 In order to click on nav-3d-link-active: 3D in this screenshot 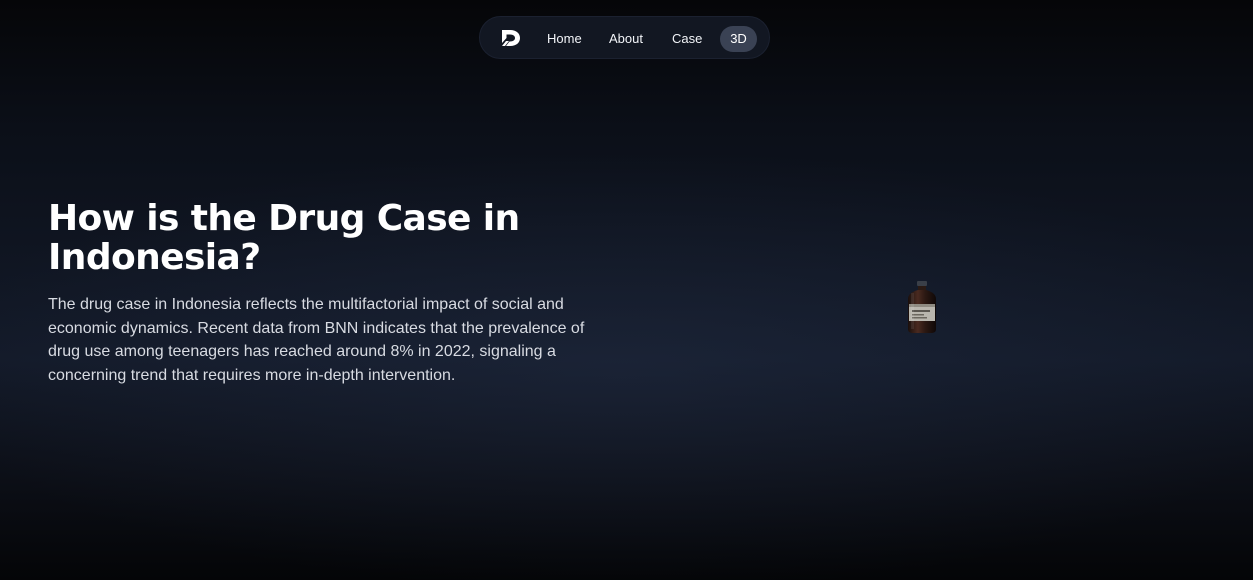, I will do `click(738, 39)`.